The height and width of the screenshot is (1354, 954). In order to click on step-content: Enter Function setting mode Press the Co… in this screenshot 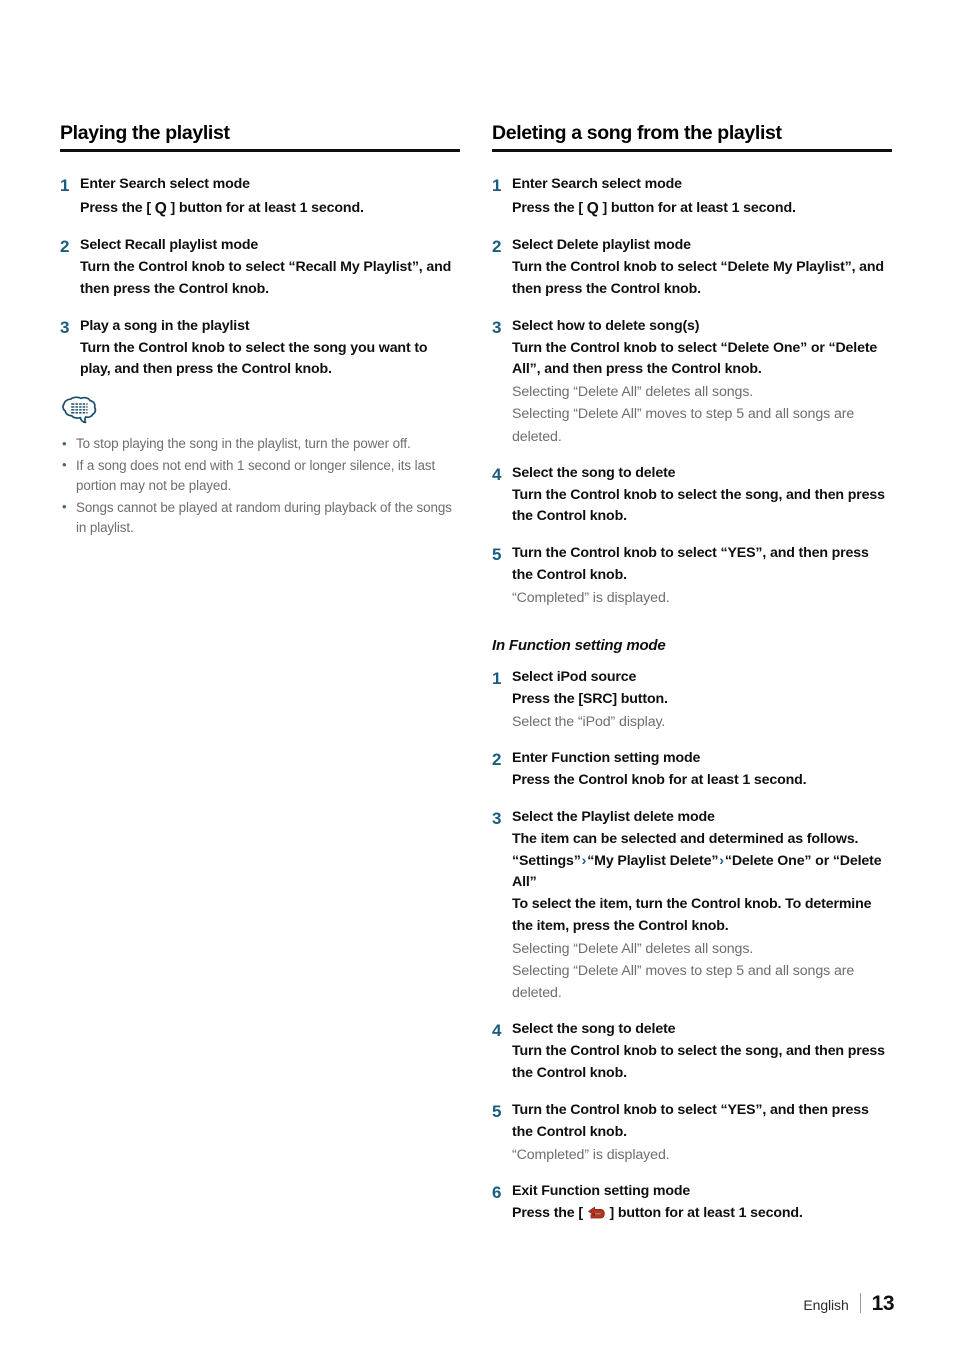, I will do `click(702, 770)`.